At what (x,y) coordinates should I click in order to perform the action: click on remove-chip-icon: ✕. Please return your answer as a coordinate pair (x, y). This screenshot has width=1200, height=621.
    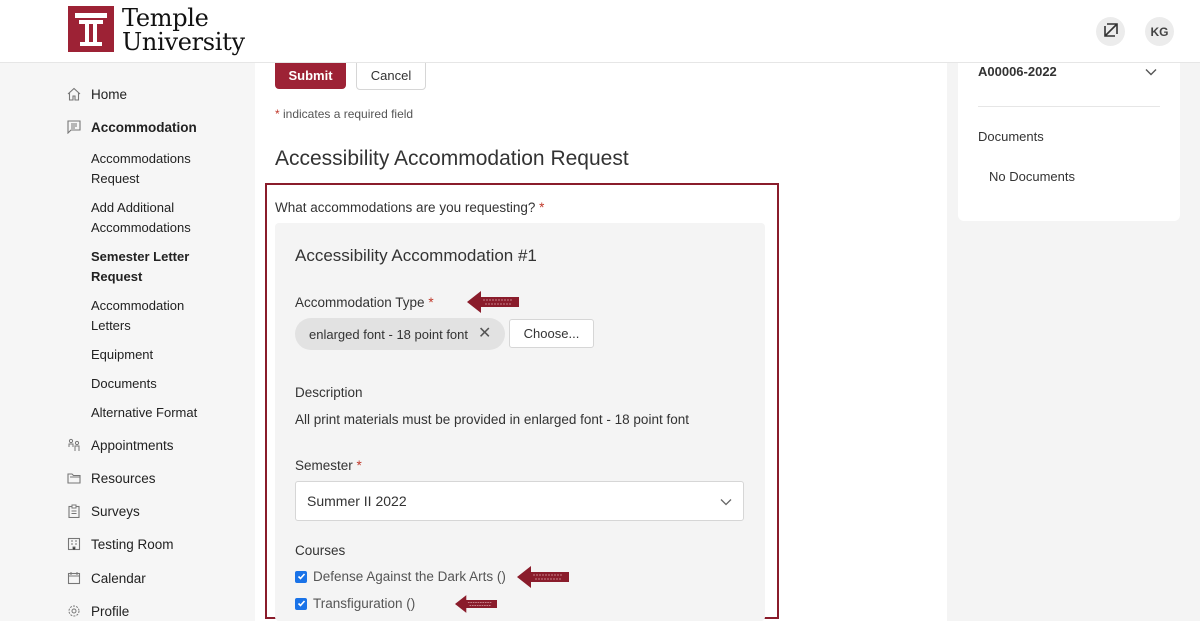
    Looking at the image, I should click on (484, 334).